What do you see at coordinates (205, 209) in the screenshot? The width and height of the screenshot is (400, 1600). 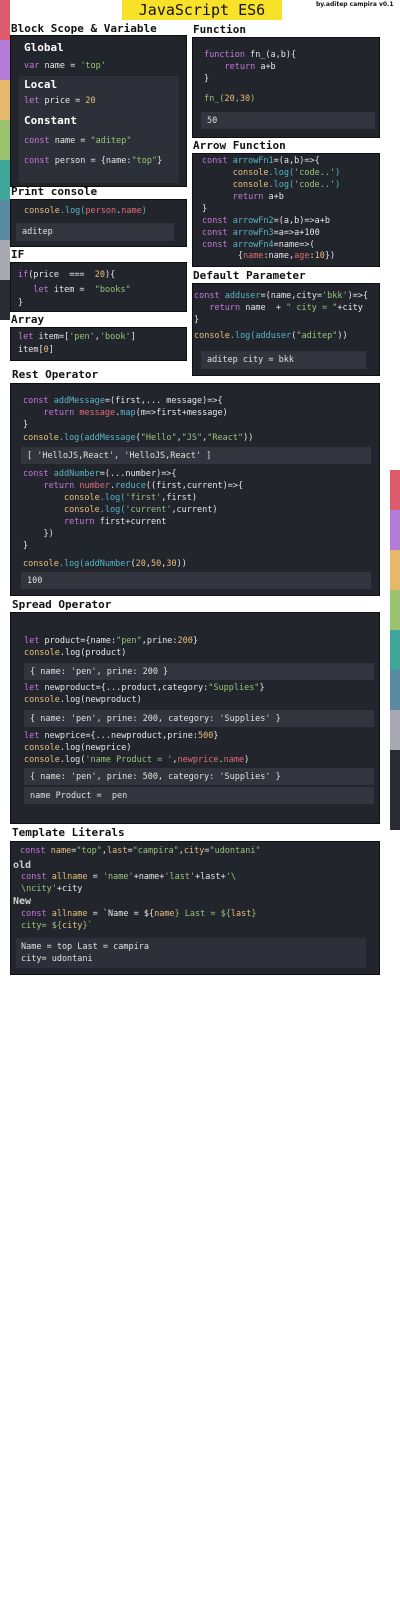 I see `arrow-line-5: }` at bounding box center [205, 209].